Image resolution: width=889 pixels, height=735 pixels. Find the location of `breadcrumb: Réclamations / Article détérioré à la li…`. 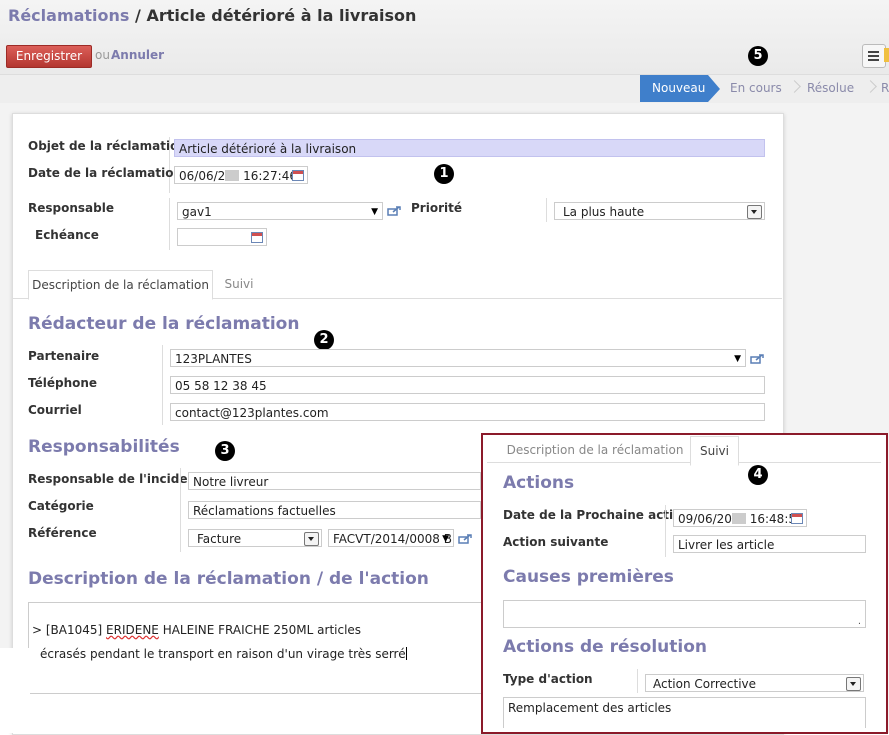

breadcrumb: Réclamations / Article détérioré à la li… is located at coordinates (212, 15).